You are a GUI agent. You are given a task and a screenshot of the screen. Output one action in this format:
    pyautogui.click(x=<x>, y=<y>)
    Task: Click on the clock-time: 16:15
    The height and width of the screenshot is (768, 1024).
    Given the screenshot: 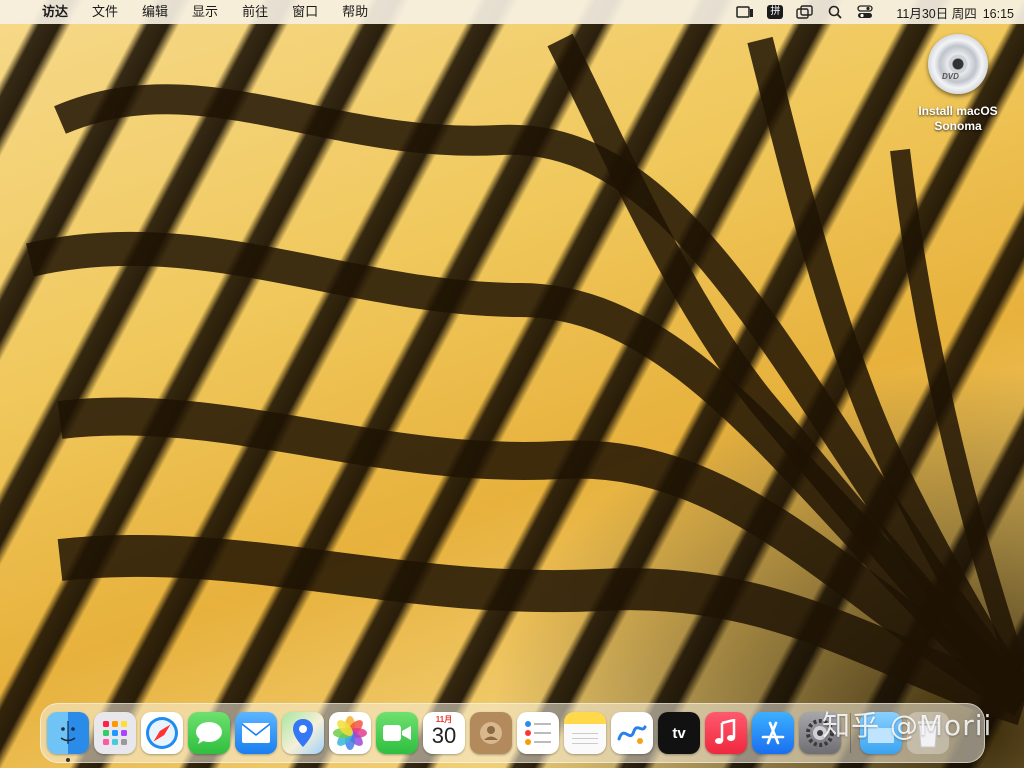 What is the action you would take?
    pyautogui.click(x=998, y=13)
    